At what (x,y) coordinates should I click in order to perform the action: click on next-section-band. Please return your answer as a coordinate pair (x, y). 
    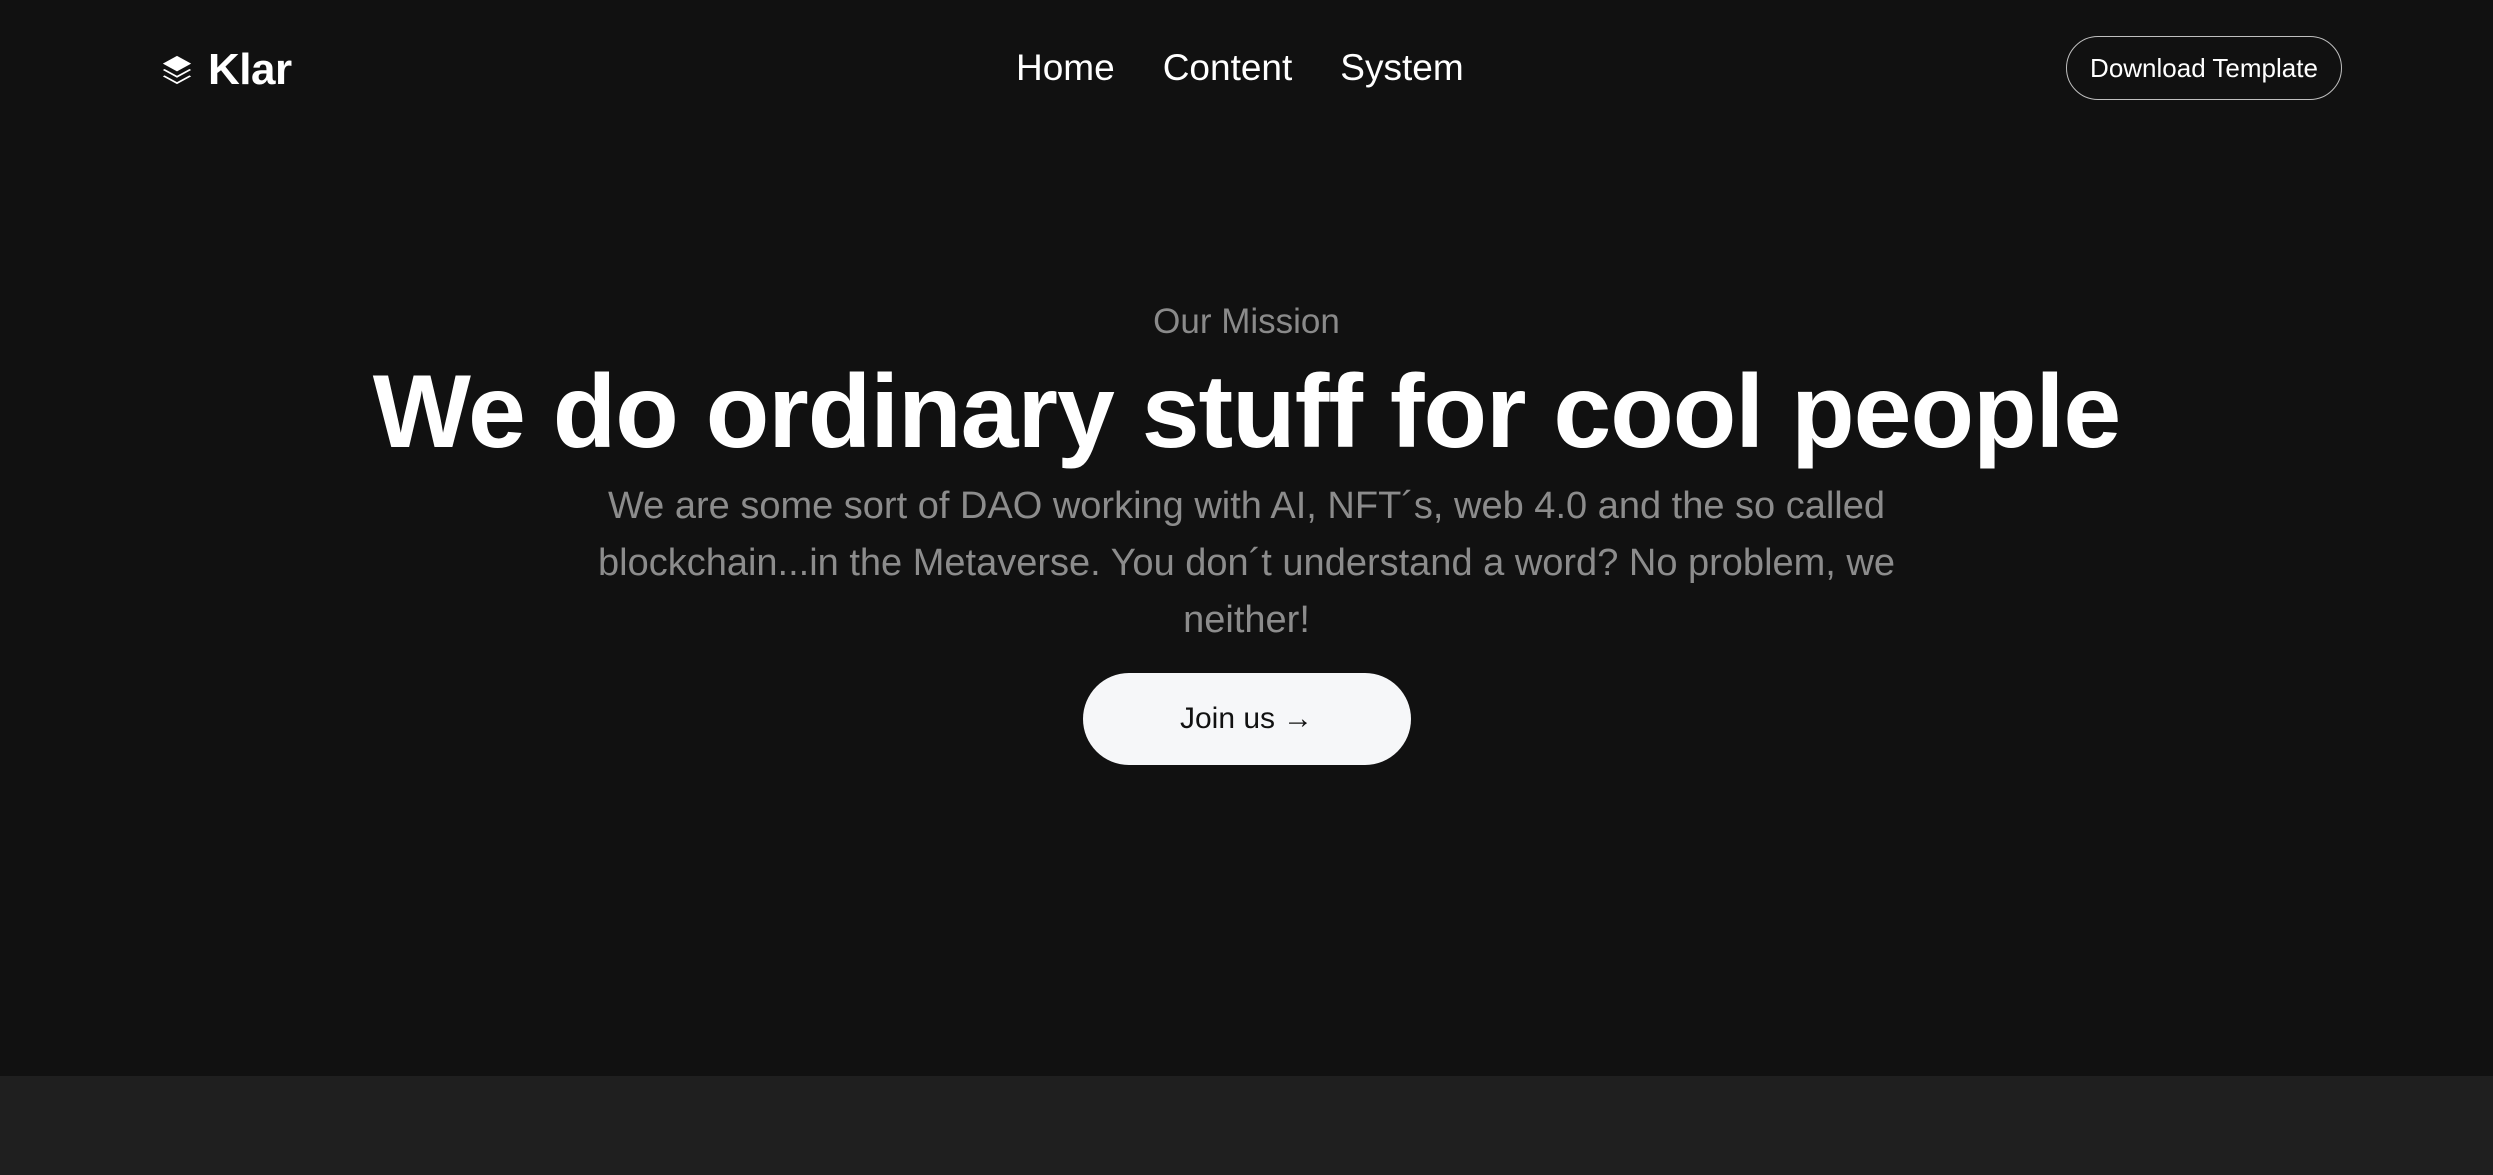
    Looking at the image, I should click on (1246, 1125).